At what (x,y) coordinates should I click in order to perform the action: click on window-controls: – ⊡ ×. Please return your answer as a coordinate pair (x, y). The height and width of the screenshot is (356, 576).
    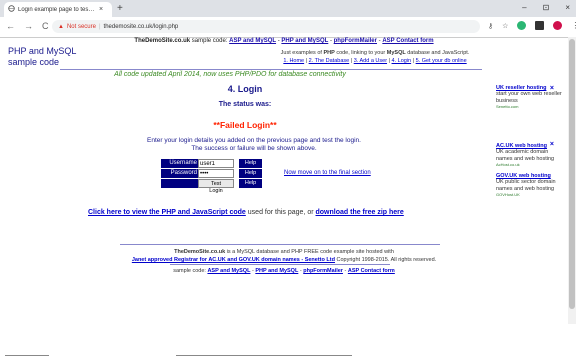
    Looking at the image, I should click on (546, 7).